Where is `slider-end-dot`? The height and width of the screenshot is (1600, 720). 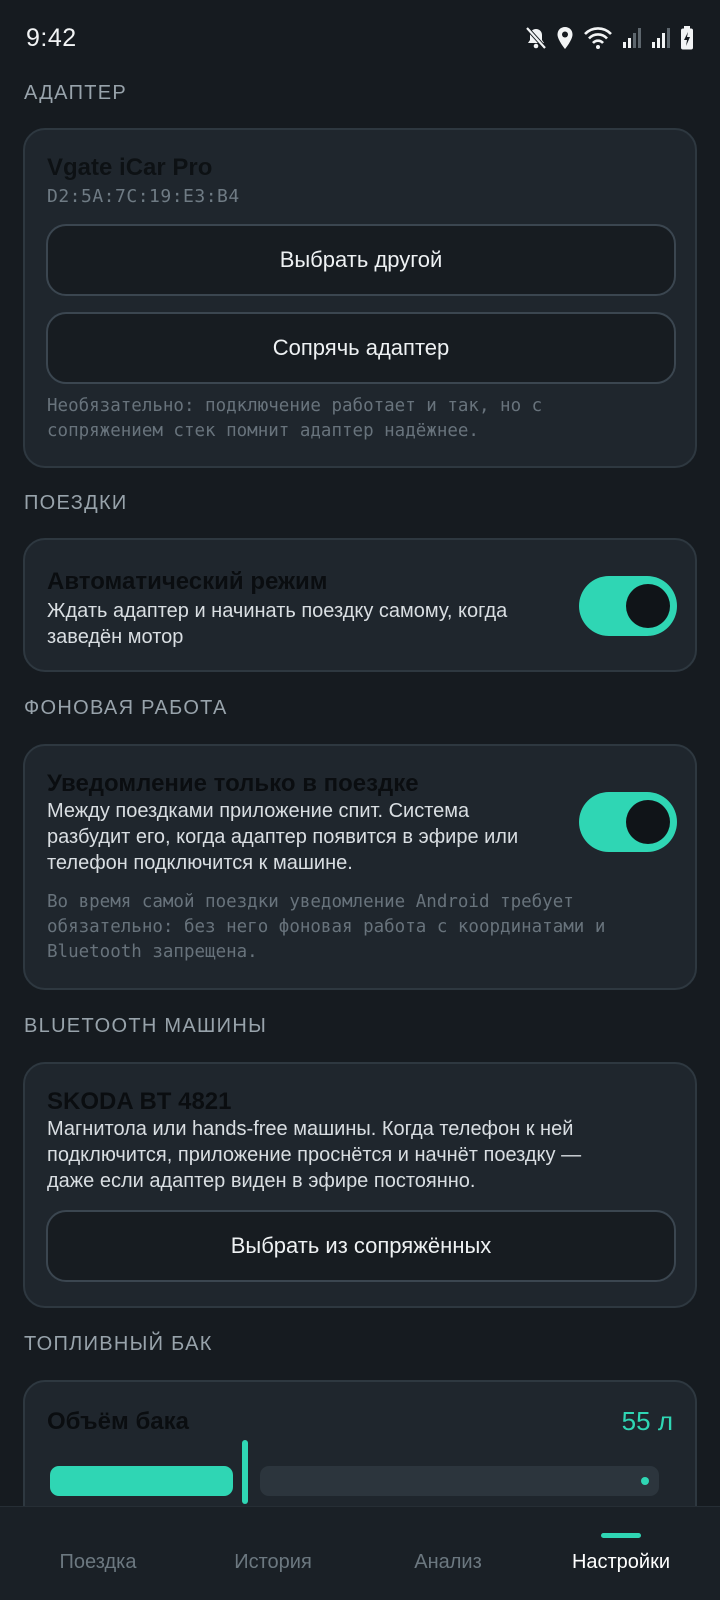 slider-end-dot is located at coordinates (645, 1481).